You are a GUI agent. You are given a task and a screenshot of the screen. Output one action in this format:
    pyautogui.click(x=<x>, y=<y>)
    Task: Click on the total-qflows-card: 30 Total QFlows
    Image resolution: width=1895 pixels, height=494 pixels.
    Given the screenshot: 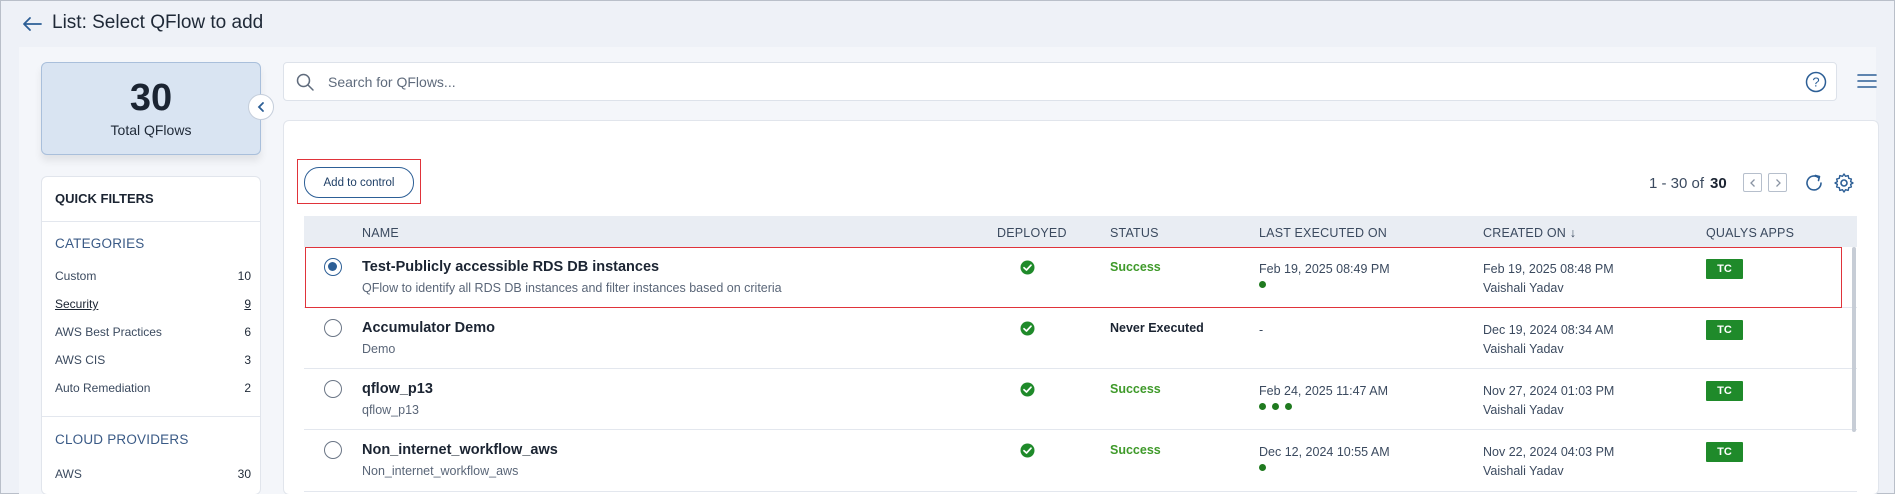 What is the action you would take?
    pyautogui.click(x=151, y=108)
    